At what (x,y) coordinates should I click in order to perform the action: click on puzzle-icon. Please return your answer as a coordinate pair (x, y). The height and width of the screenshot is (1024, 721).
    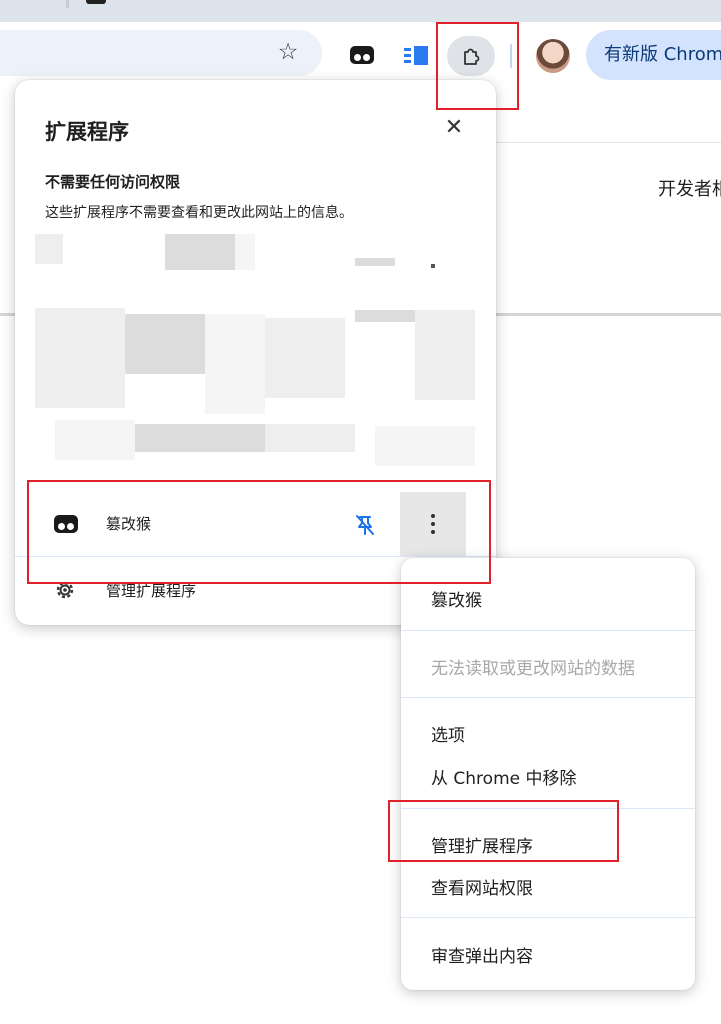
    Looking at the image, I should click on (472, 56).